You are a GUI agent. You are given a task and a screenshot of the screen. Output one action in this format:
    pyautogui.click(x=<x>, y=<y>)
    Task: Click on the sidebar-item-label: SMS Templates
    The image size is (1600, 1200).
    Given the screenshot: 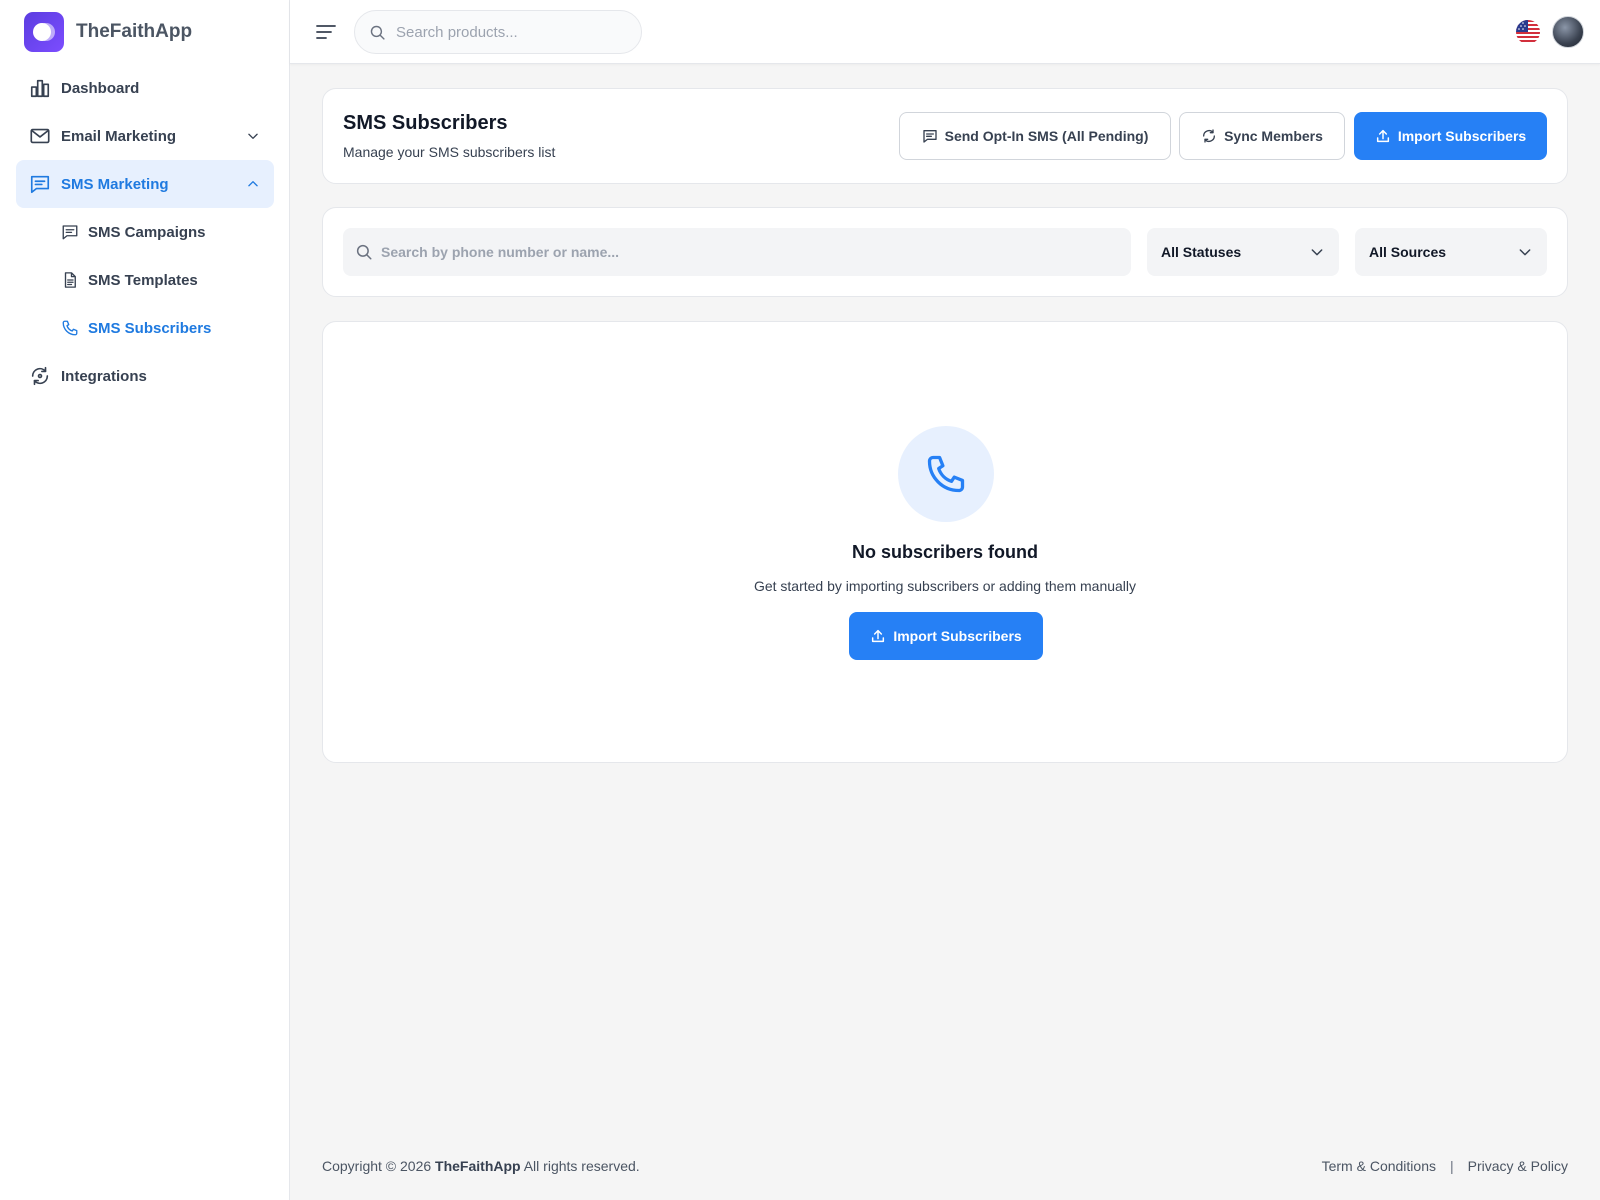 What is the action you would take?
    pyautogui.click(x=143, y=280)
    